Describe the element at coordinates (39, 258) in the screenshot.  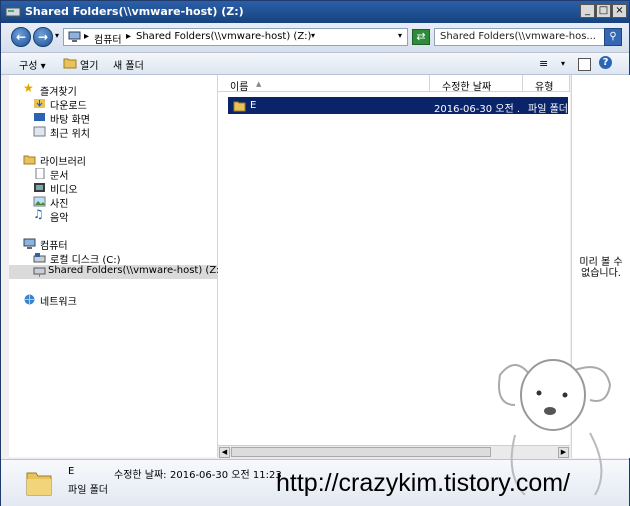
I see `local-disk-icon` at that location.